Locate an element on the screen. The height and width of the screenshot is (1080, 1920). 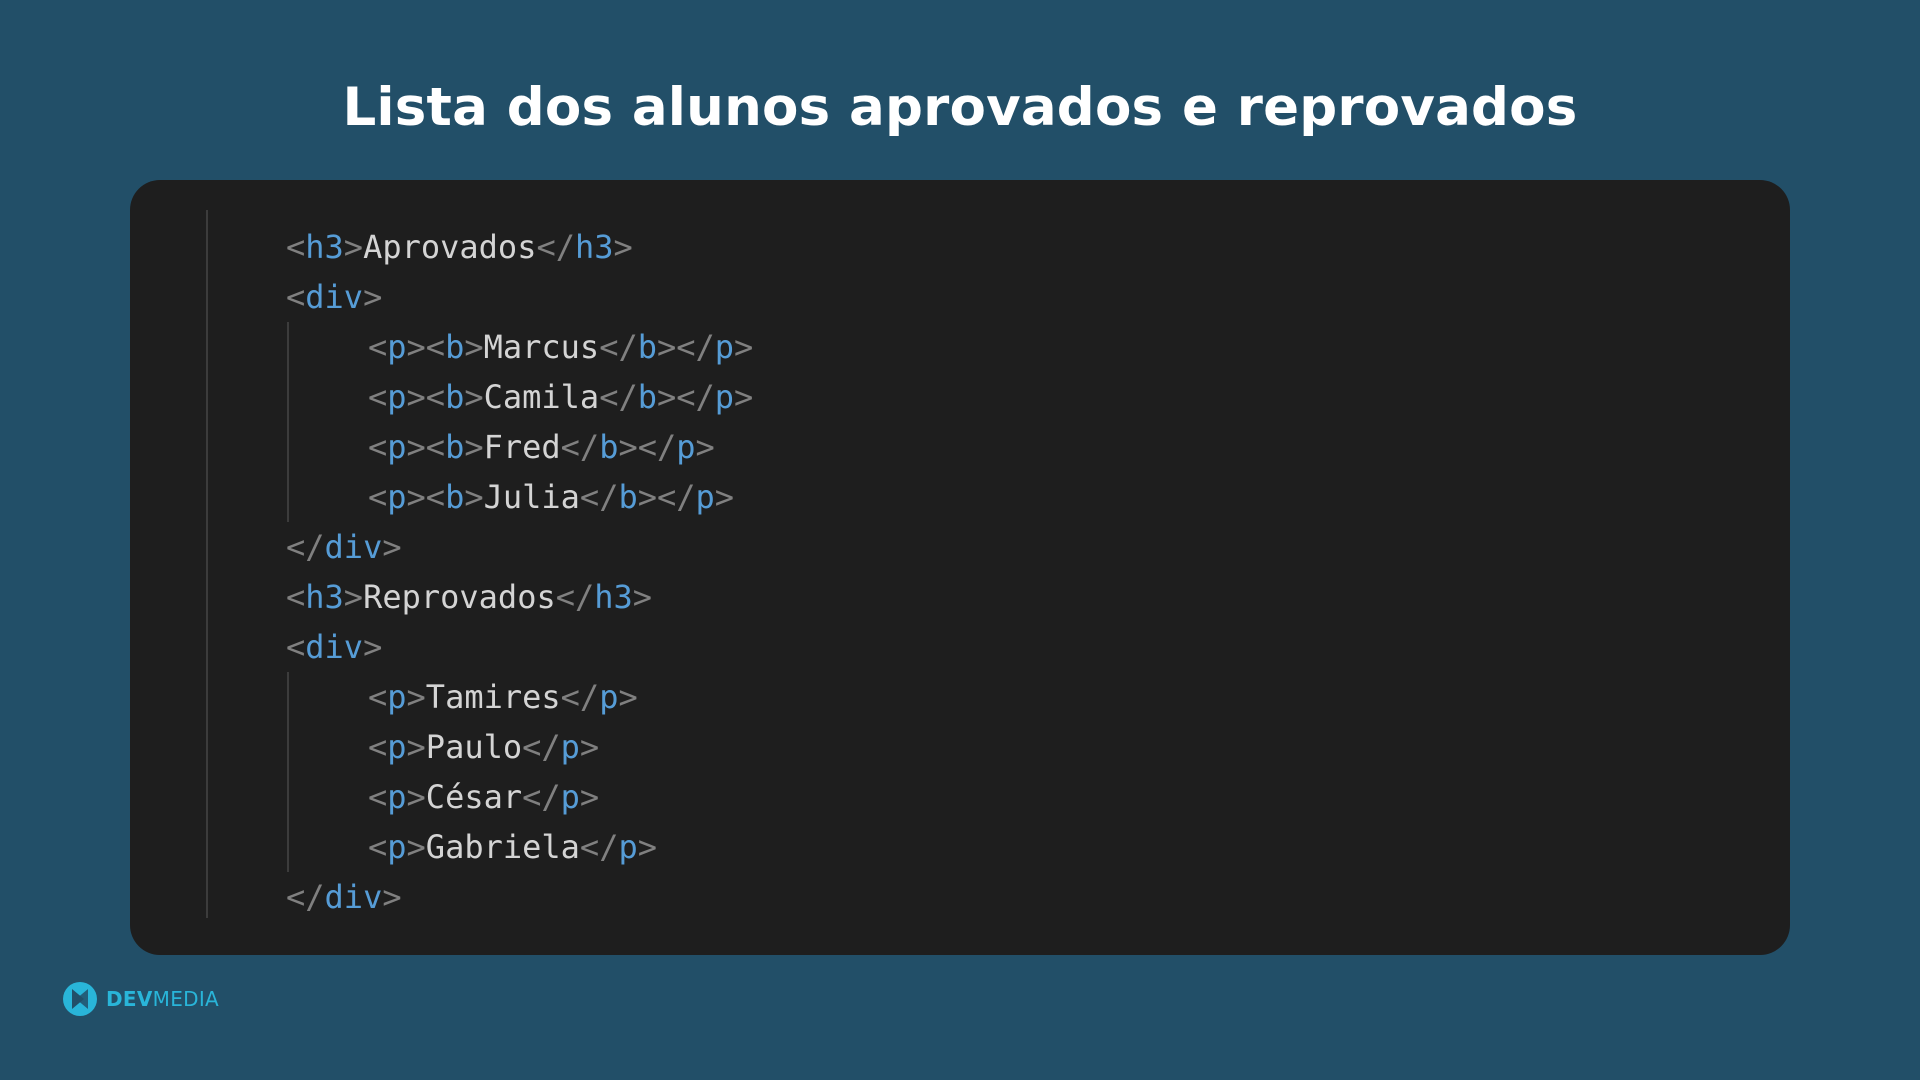
code-text-token: Reprovados is located at coordinates (459, 597).